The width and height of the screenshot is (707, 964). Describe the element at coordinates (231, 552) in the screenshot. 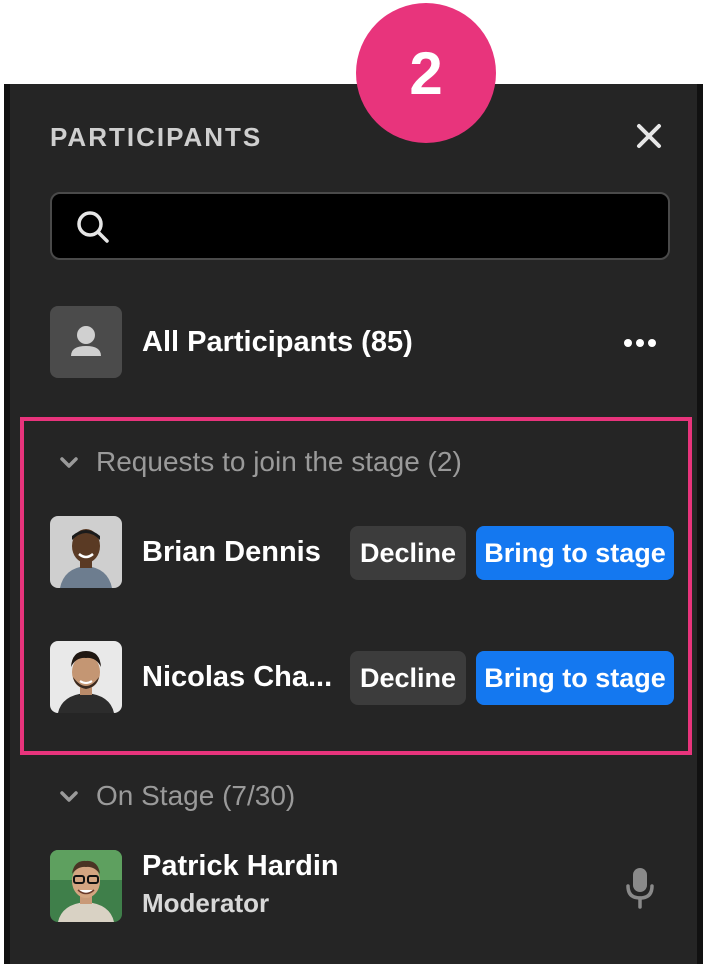

I see `participant-name: Brian Dennis` at that location.